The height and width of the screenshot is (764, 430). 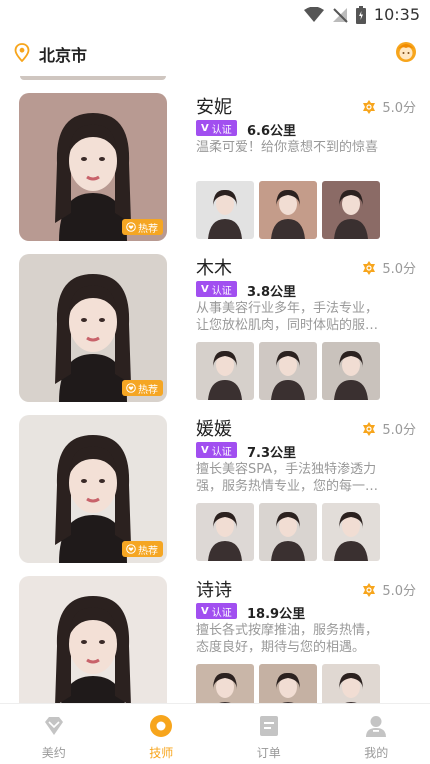 I want to click on top-bar: 北京市, so click(x=215, y=53).